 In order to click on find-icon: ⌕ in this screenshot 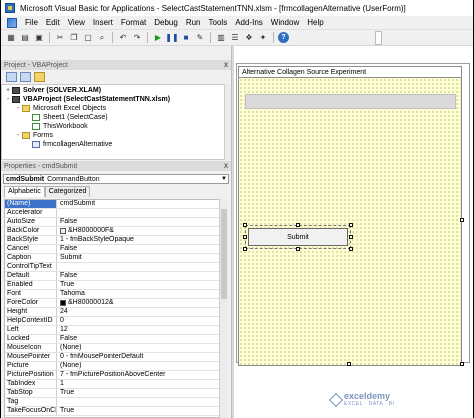, I will do `click(102, 38)`.